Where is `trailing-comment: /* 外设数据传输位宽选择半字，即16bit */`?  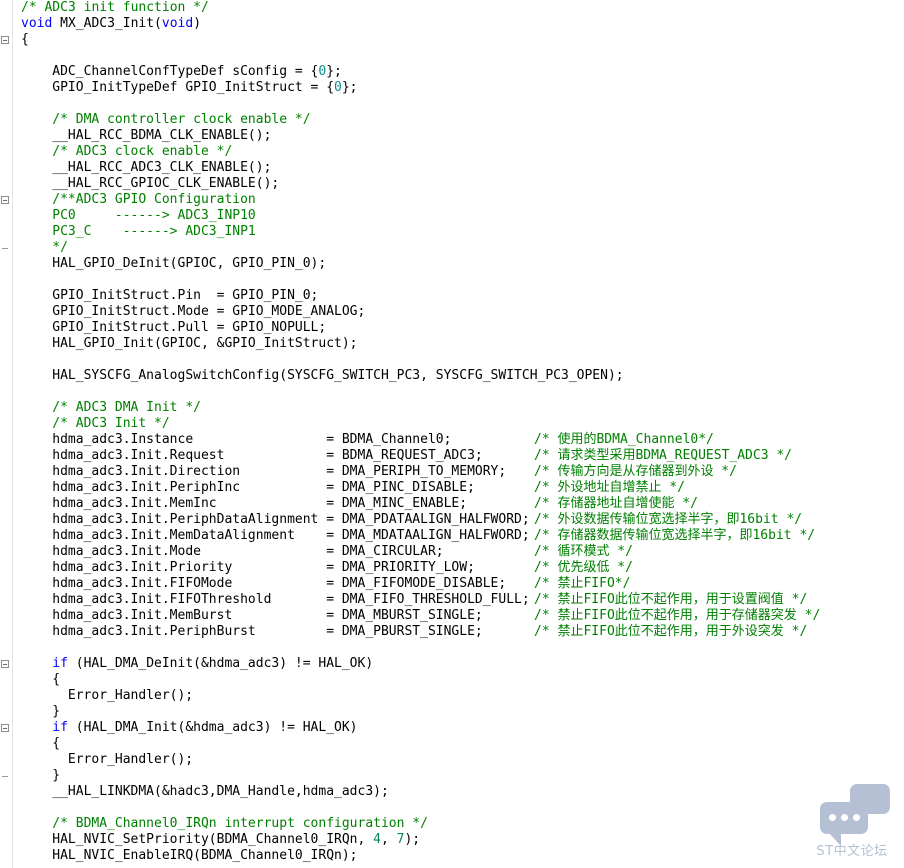
trailing-comment: /* 外设数据传输位宽选择半字，即16bit */ is located at coordinates (668, 519).